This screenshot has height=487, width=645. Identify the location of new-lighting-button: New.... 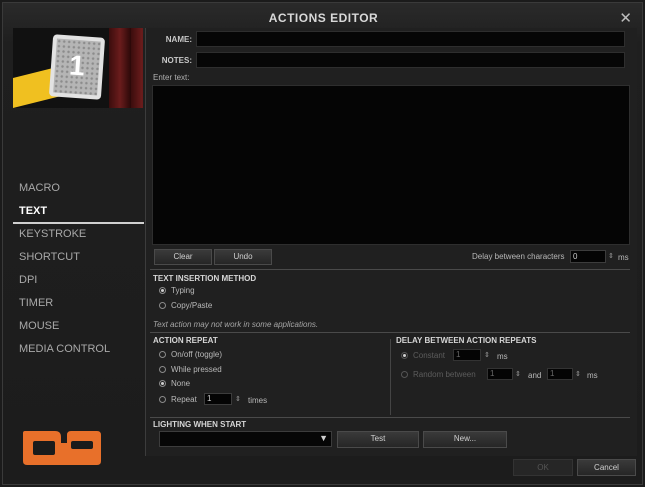
(465, 439).